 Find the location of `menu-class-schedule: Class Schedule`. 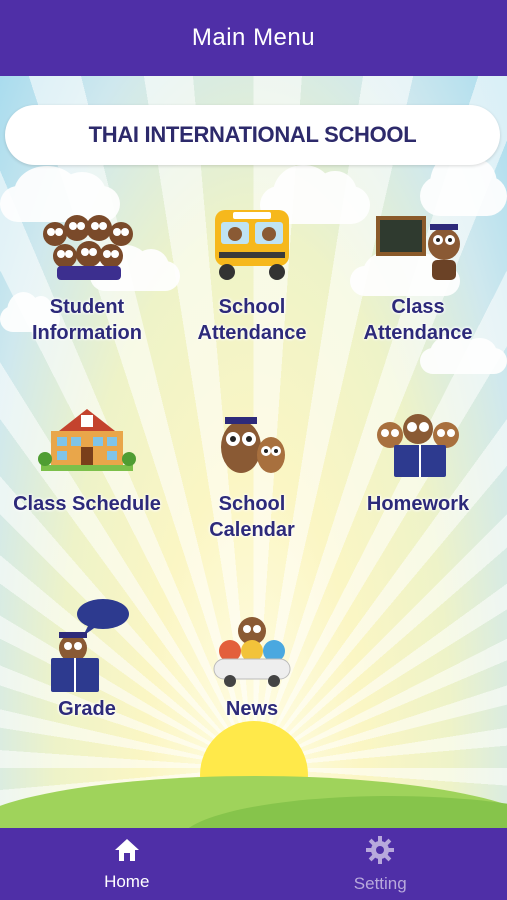

menu-class-schedule: Class Schedule is located at coordinates (87, 454).